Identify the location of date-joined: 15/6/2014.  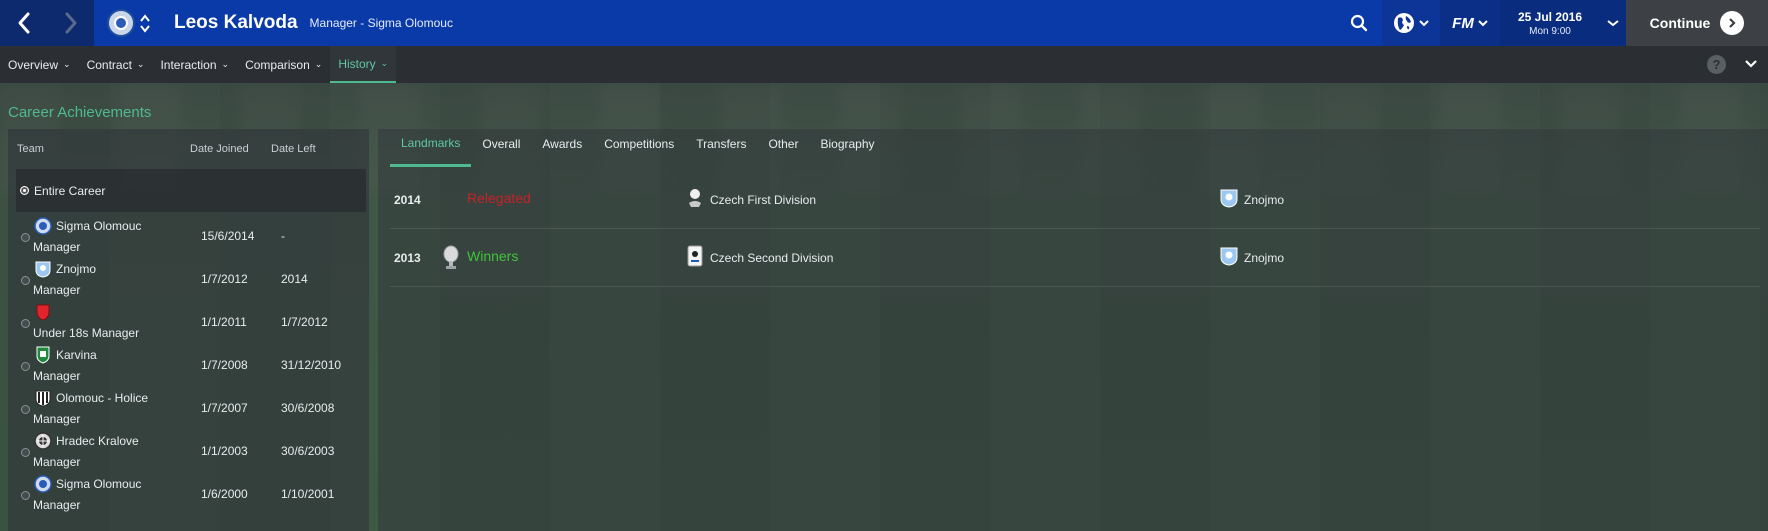
(228, 236).